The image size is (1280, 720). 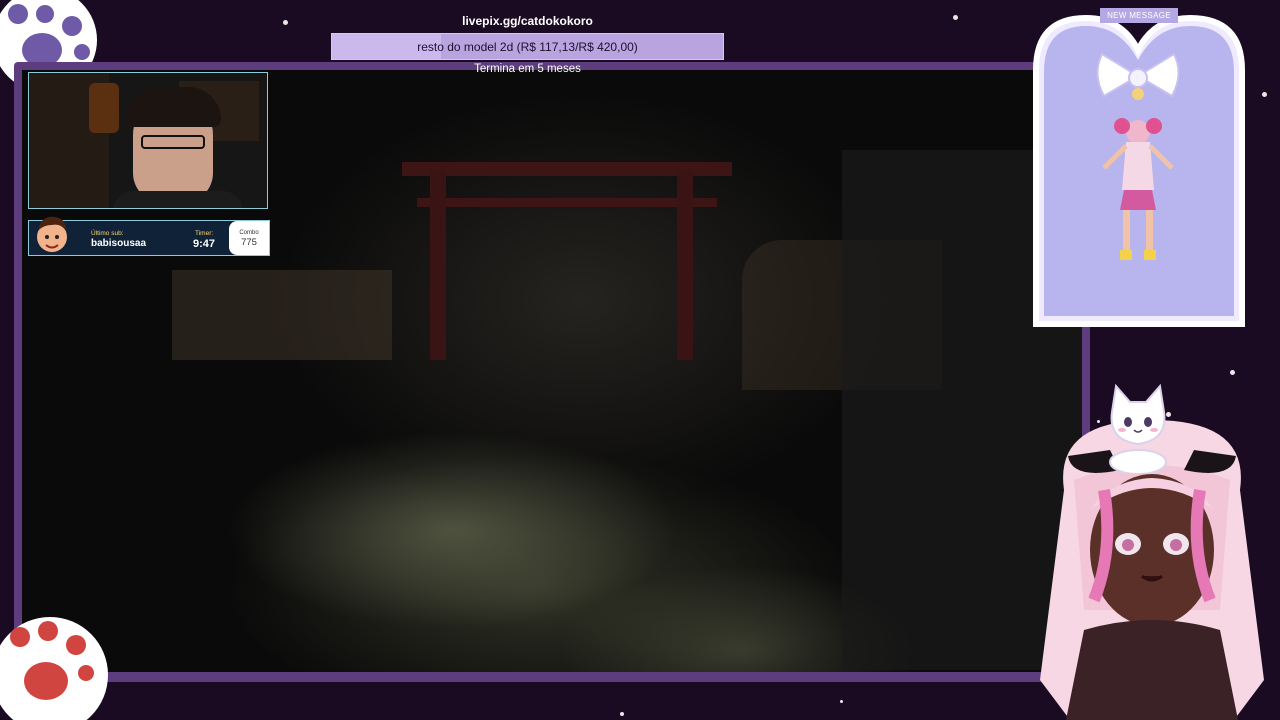 I want to click on combo-value: 775, so click(x=249, y=242).